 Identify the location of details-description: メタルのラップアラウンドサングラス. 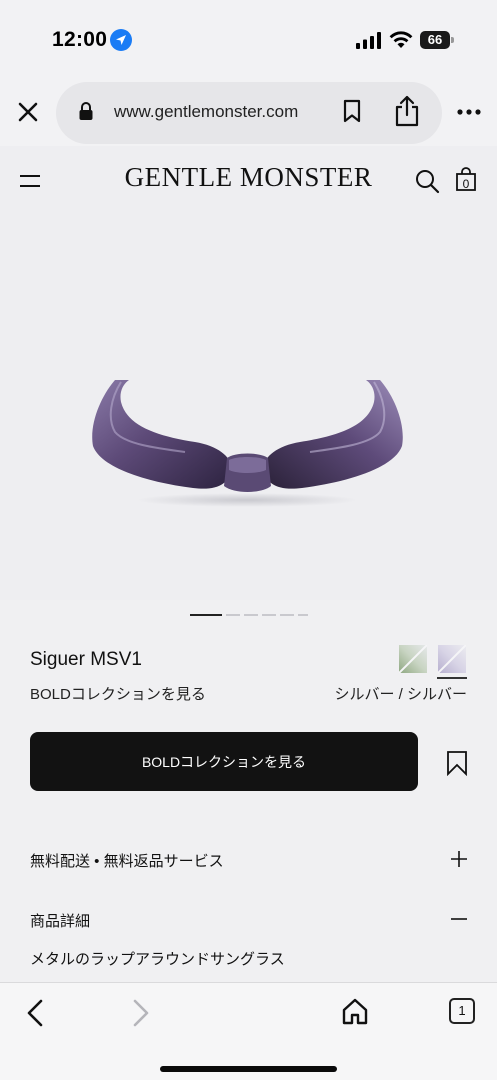
(157, 959).